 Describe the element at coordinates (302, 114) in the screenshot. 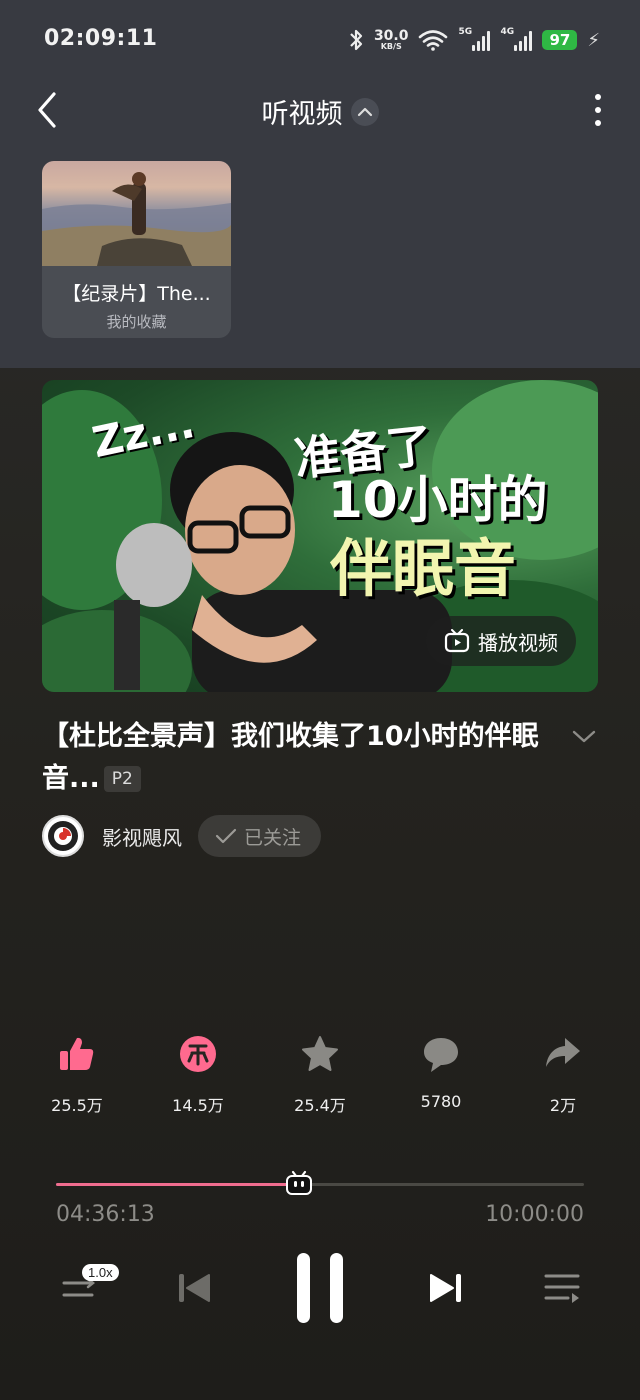

I see `page-title: 听视频` at that location.